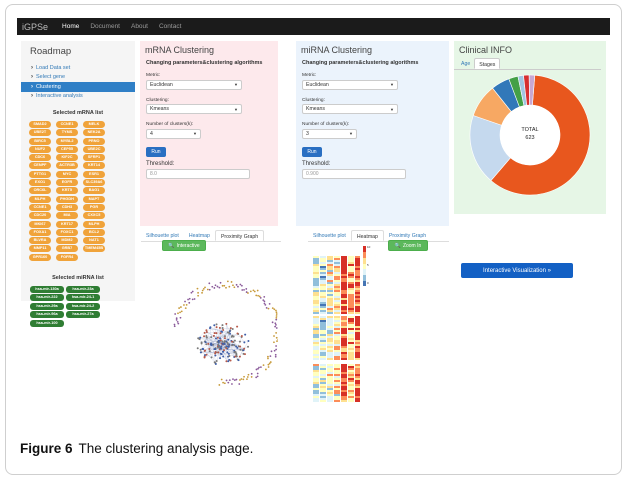 Image resolution: width=627 pixels, height=479 pixels. Describe the element at coordinates (184, 245) in the screenshot. I see `interactive-button: 🔍 Interactive` at that location.